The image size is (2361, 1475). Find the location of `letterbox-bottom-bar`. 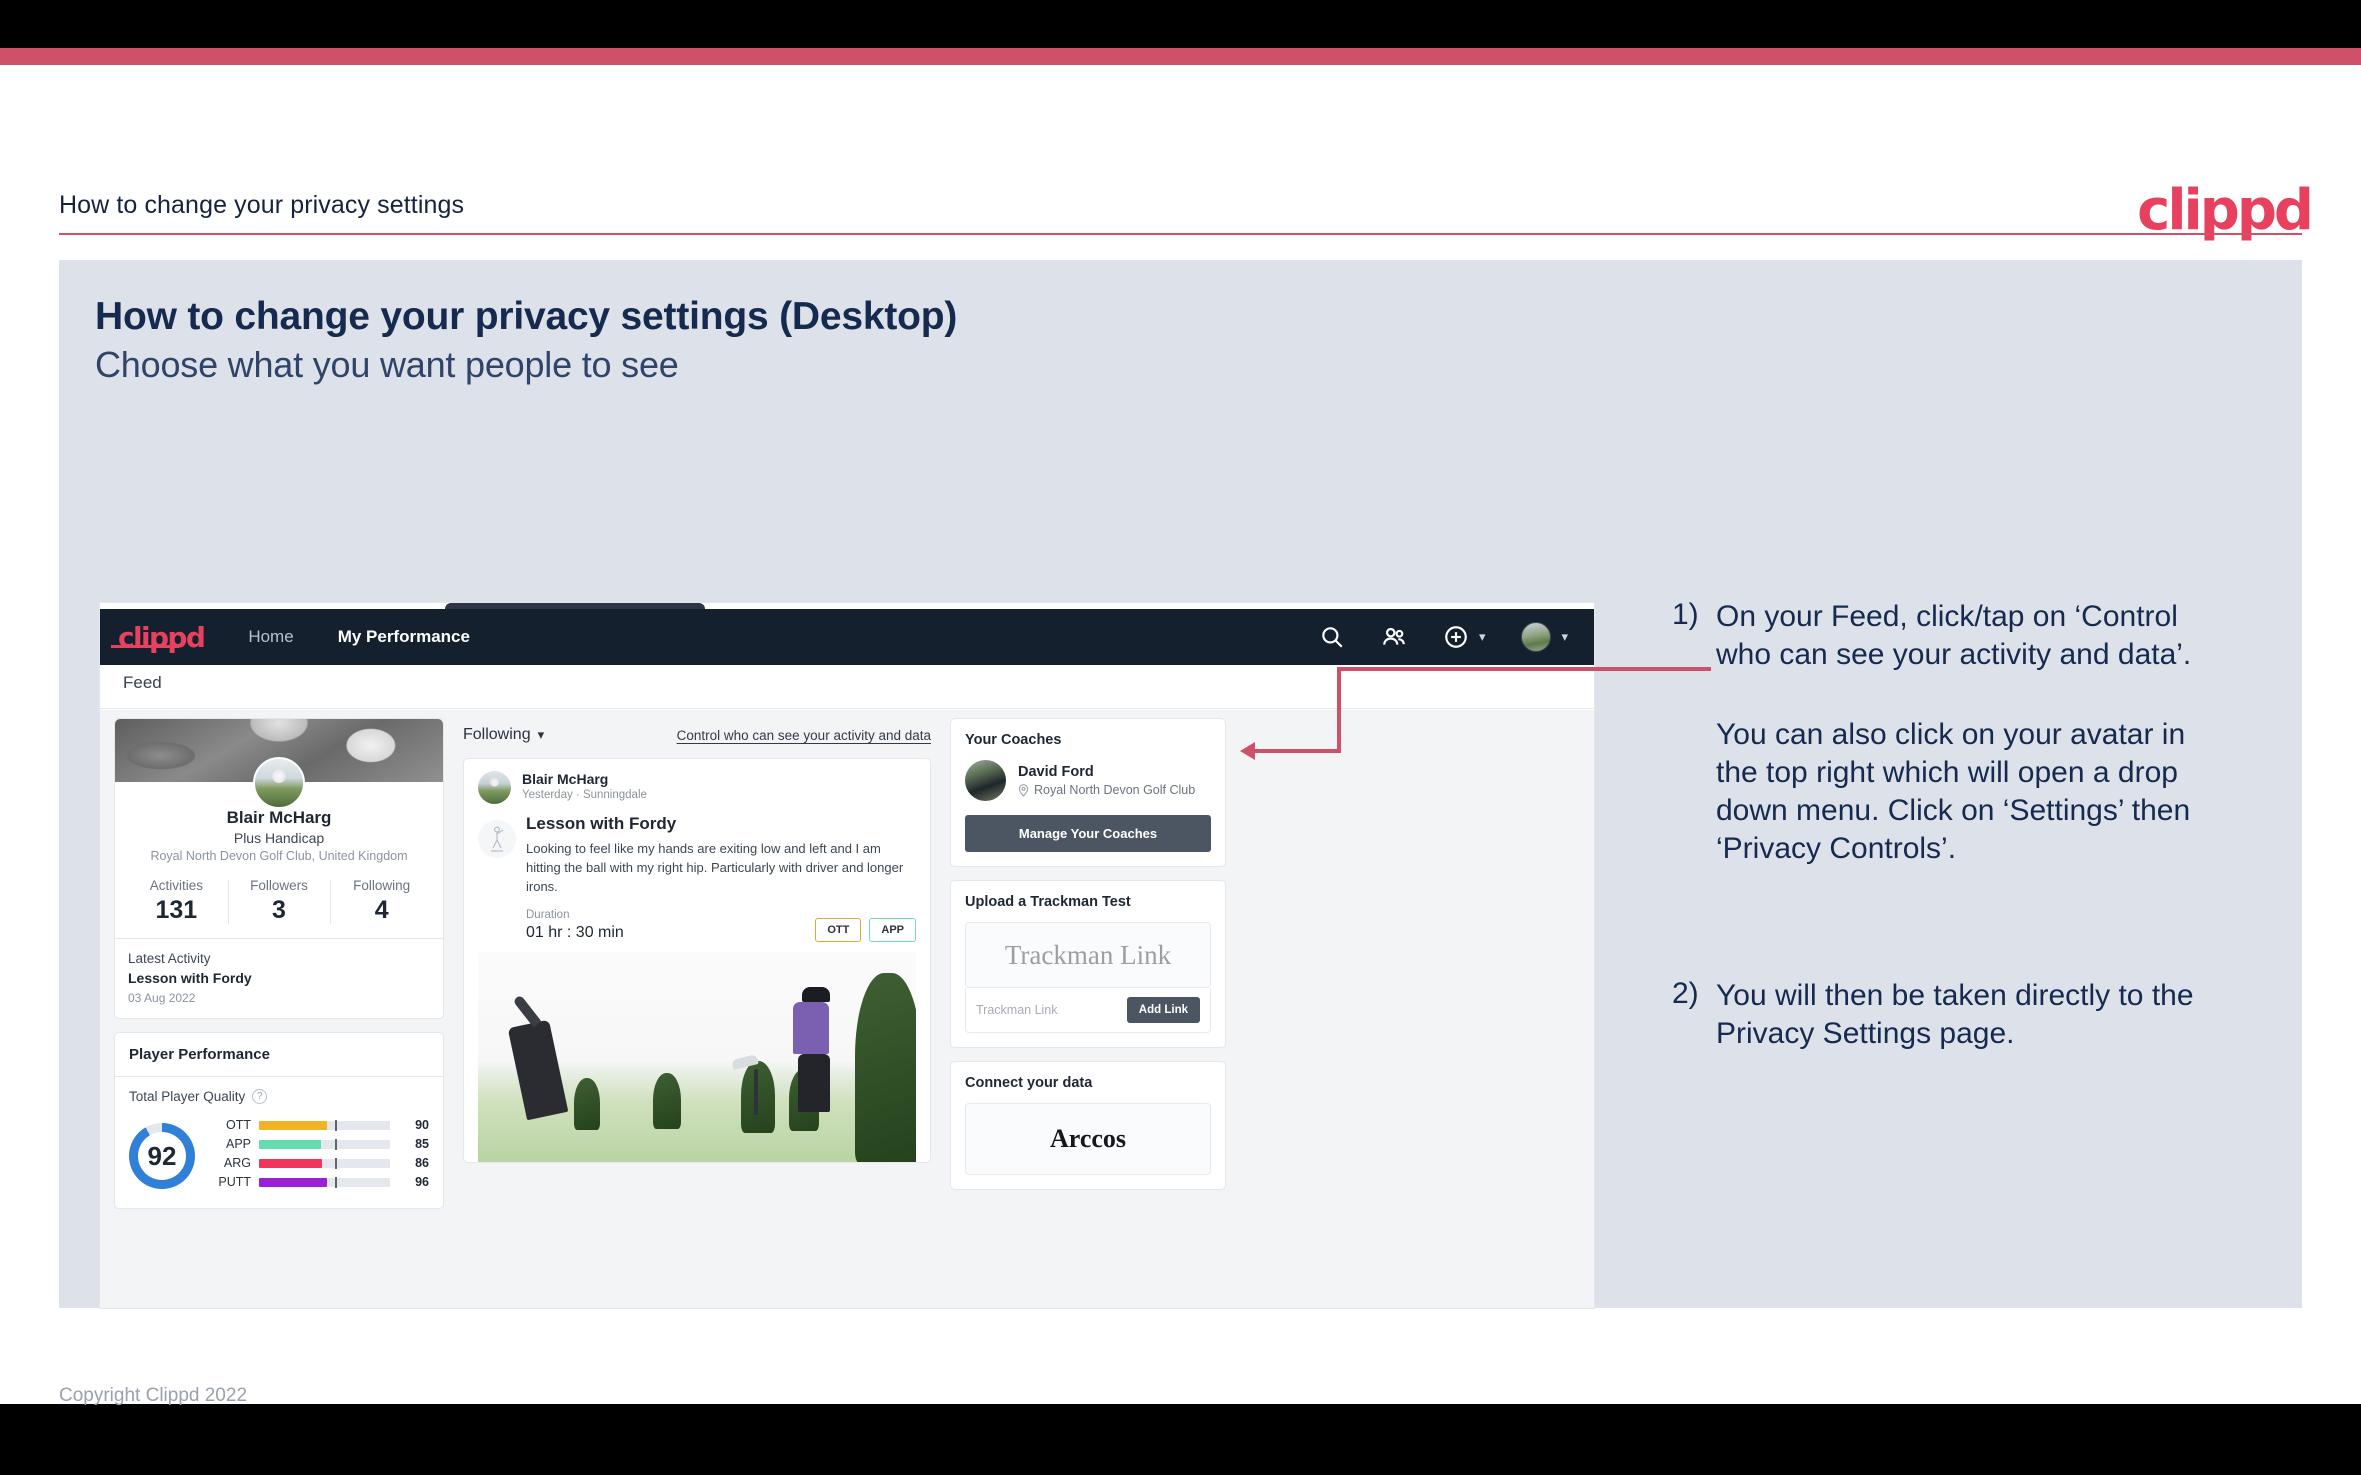

letterbox-bottom-bar is located at coordinates (1180, 1439).